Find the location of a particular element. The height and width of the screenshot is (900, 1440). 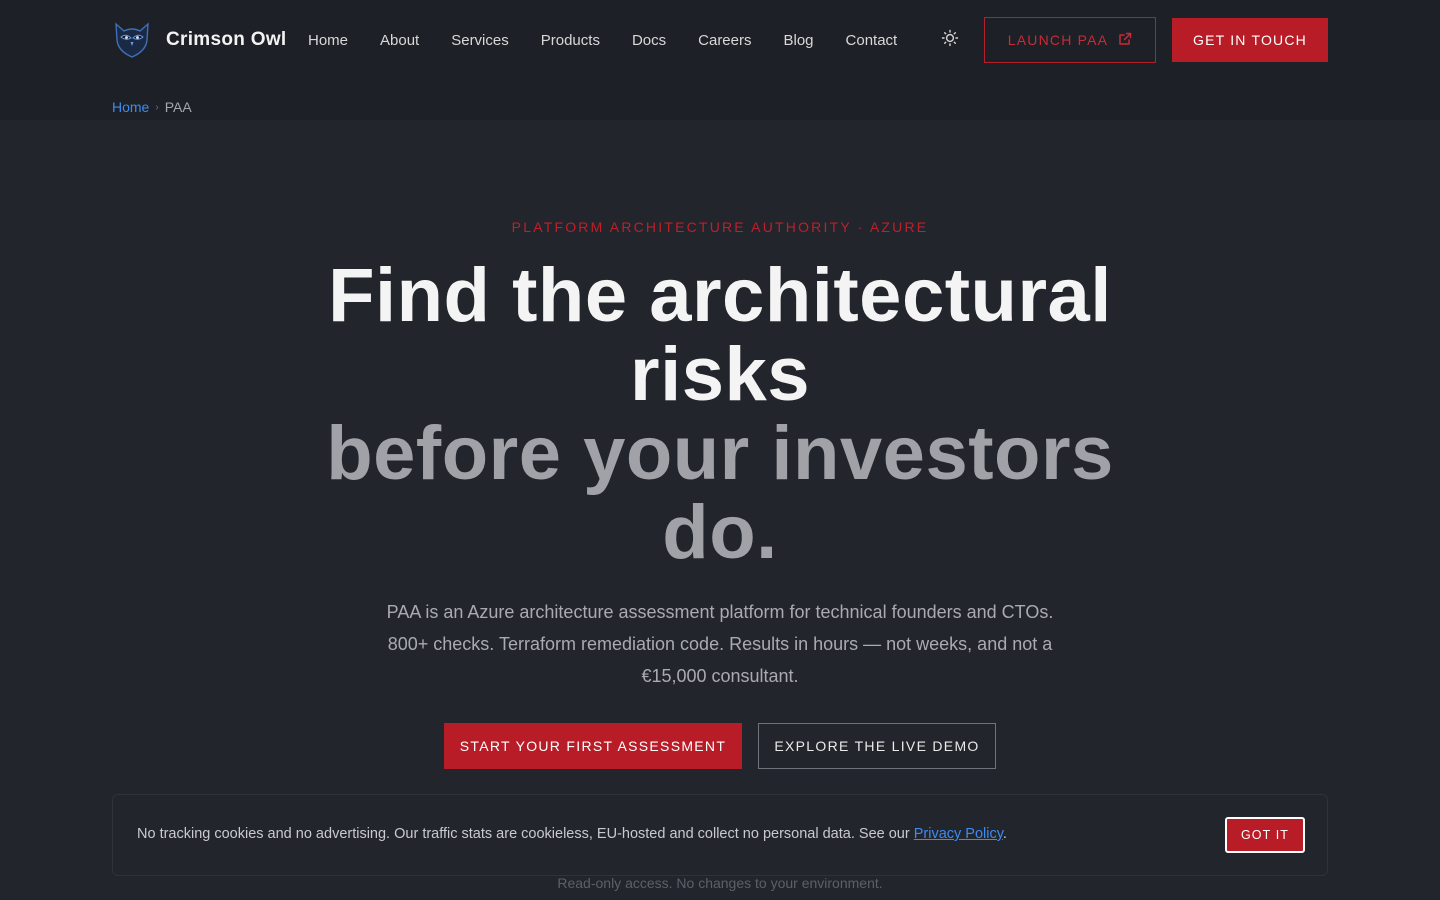

privacy-policy-link: Privacy Policy is located at coordinates (958, 834).